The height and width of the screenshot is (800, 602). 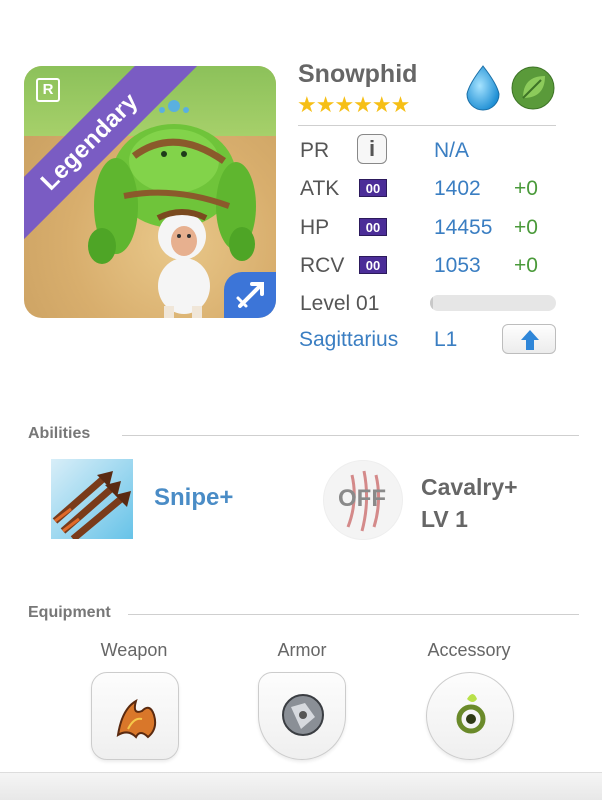 I want to click on up-arrow-icon, so click(x=530, y=340).